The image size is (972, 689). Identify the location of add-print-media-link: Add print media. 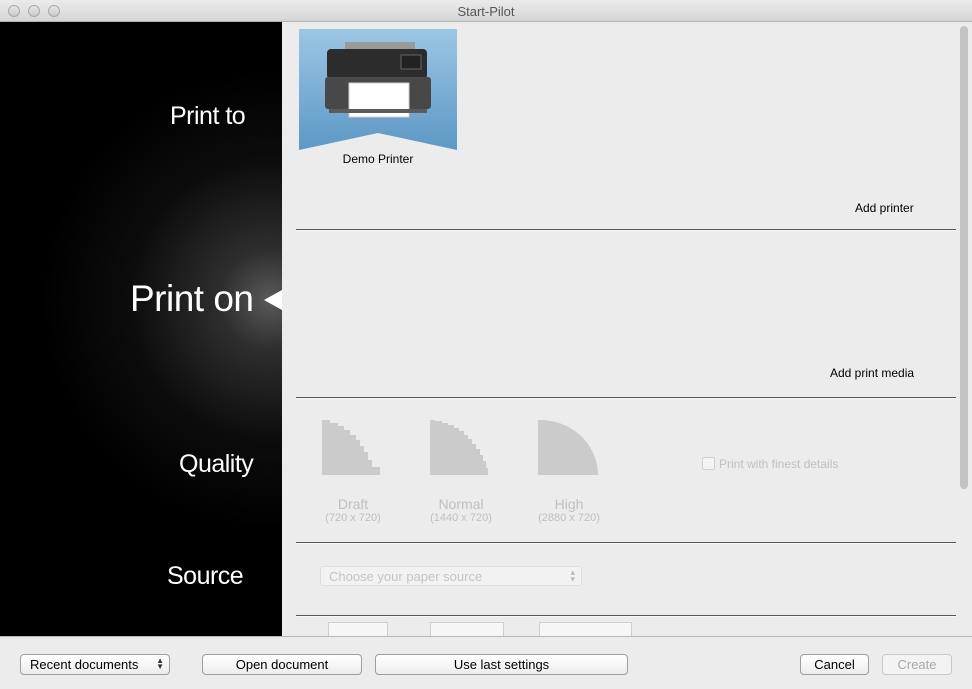
(872, 373).